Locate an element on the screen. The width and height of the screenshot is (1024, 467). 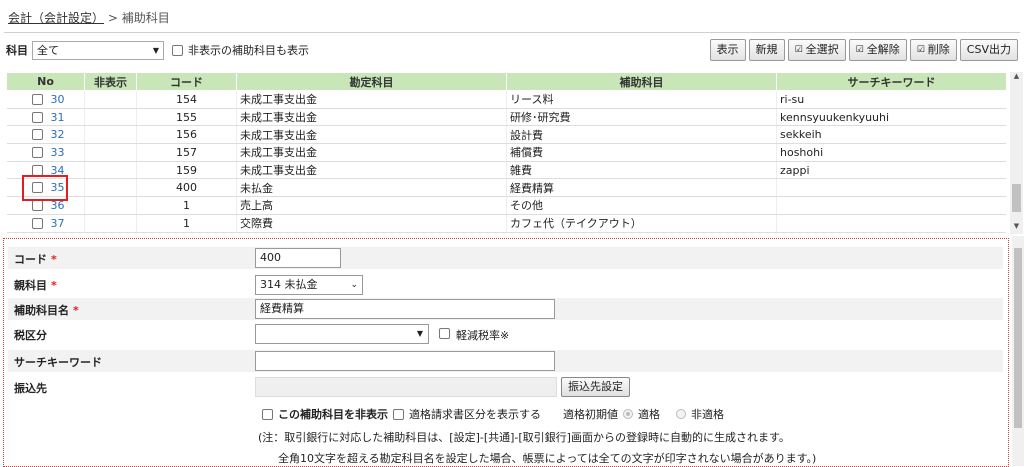
row-keyword: kennsyuukenkyuuhi is located at coordinates (891, 117).